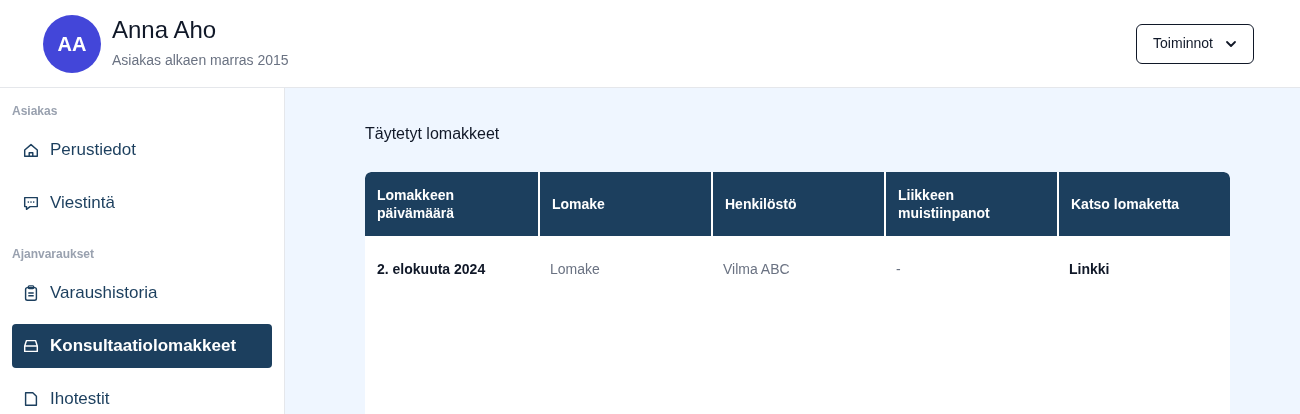 The width and height of the screenshot is (1300, 414). What do you see at coordinates (756, 269) in the screenshot?
I see `table-cell-text: Vilma ABC` at bounding box center [756, 269].